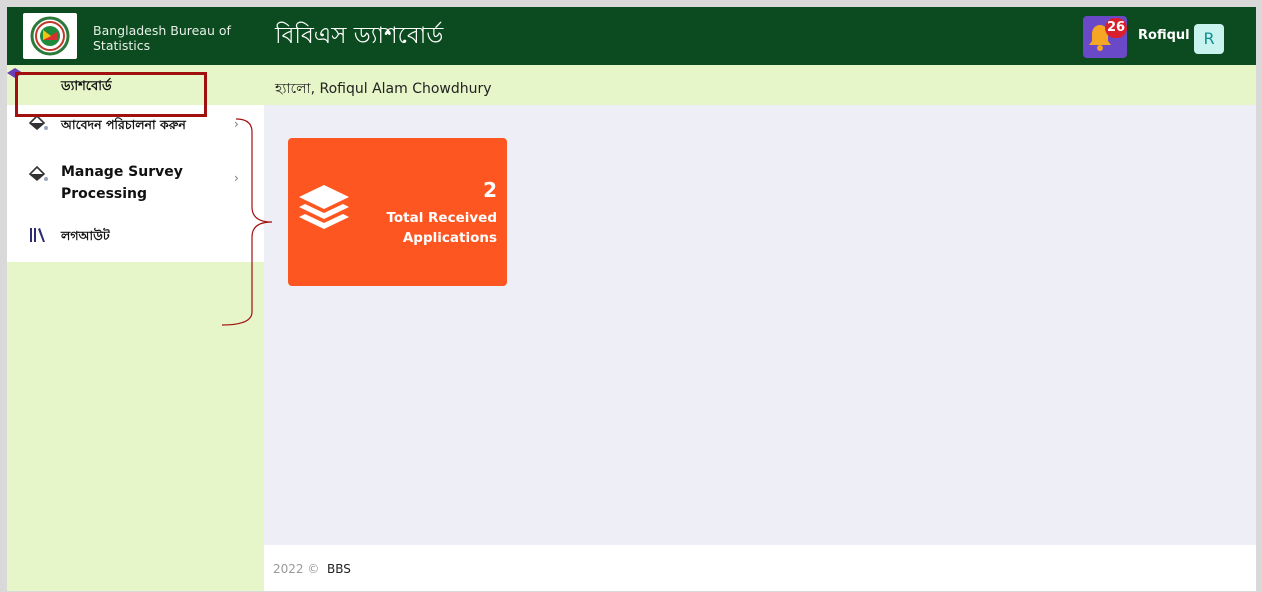 Image resolution: width=1262 pixels, height=592 pixels. Describe the element at coordinates (324, 207) in the screenshot. I see `layers-icon` at that location.